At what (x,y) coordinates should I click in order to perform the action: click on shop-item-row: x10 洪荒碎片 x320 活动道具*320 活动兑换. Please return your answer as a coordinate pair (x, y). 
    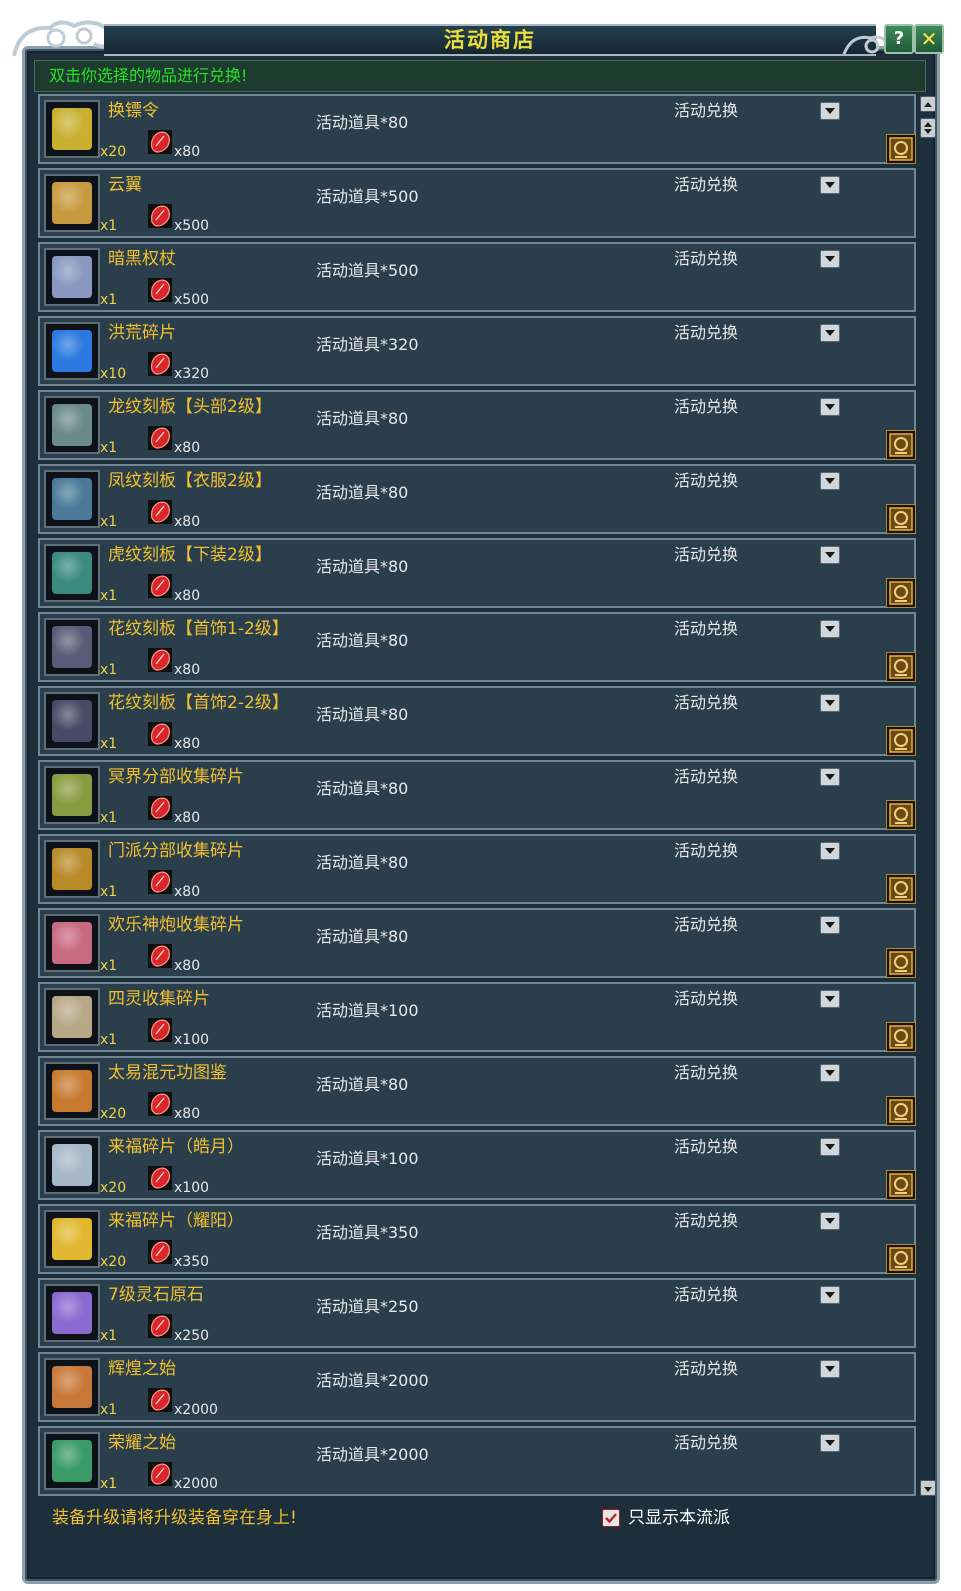
    Looking at the image, I should click on (477, 351).